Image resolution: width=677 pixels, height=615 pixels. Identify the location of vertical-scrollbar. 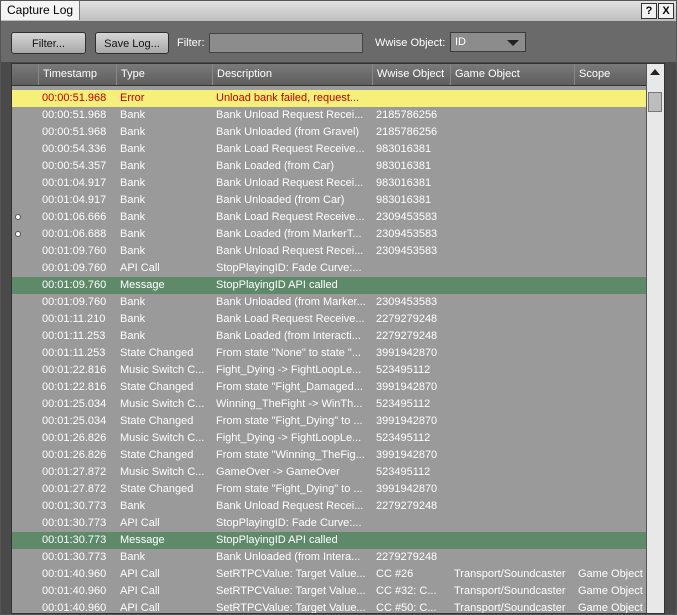
(655, 338).